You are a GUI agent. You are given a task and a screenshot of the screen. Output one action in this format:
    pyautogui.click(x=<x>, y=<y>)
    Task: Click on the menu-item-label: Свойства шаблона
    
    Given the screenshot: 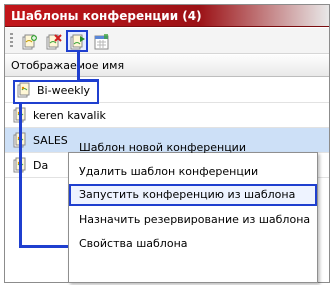 What is the action you would take?
    pyautogui.click(x=133, y=243)
    